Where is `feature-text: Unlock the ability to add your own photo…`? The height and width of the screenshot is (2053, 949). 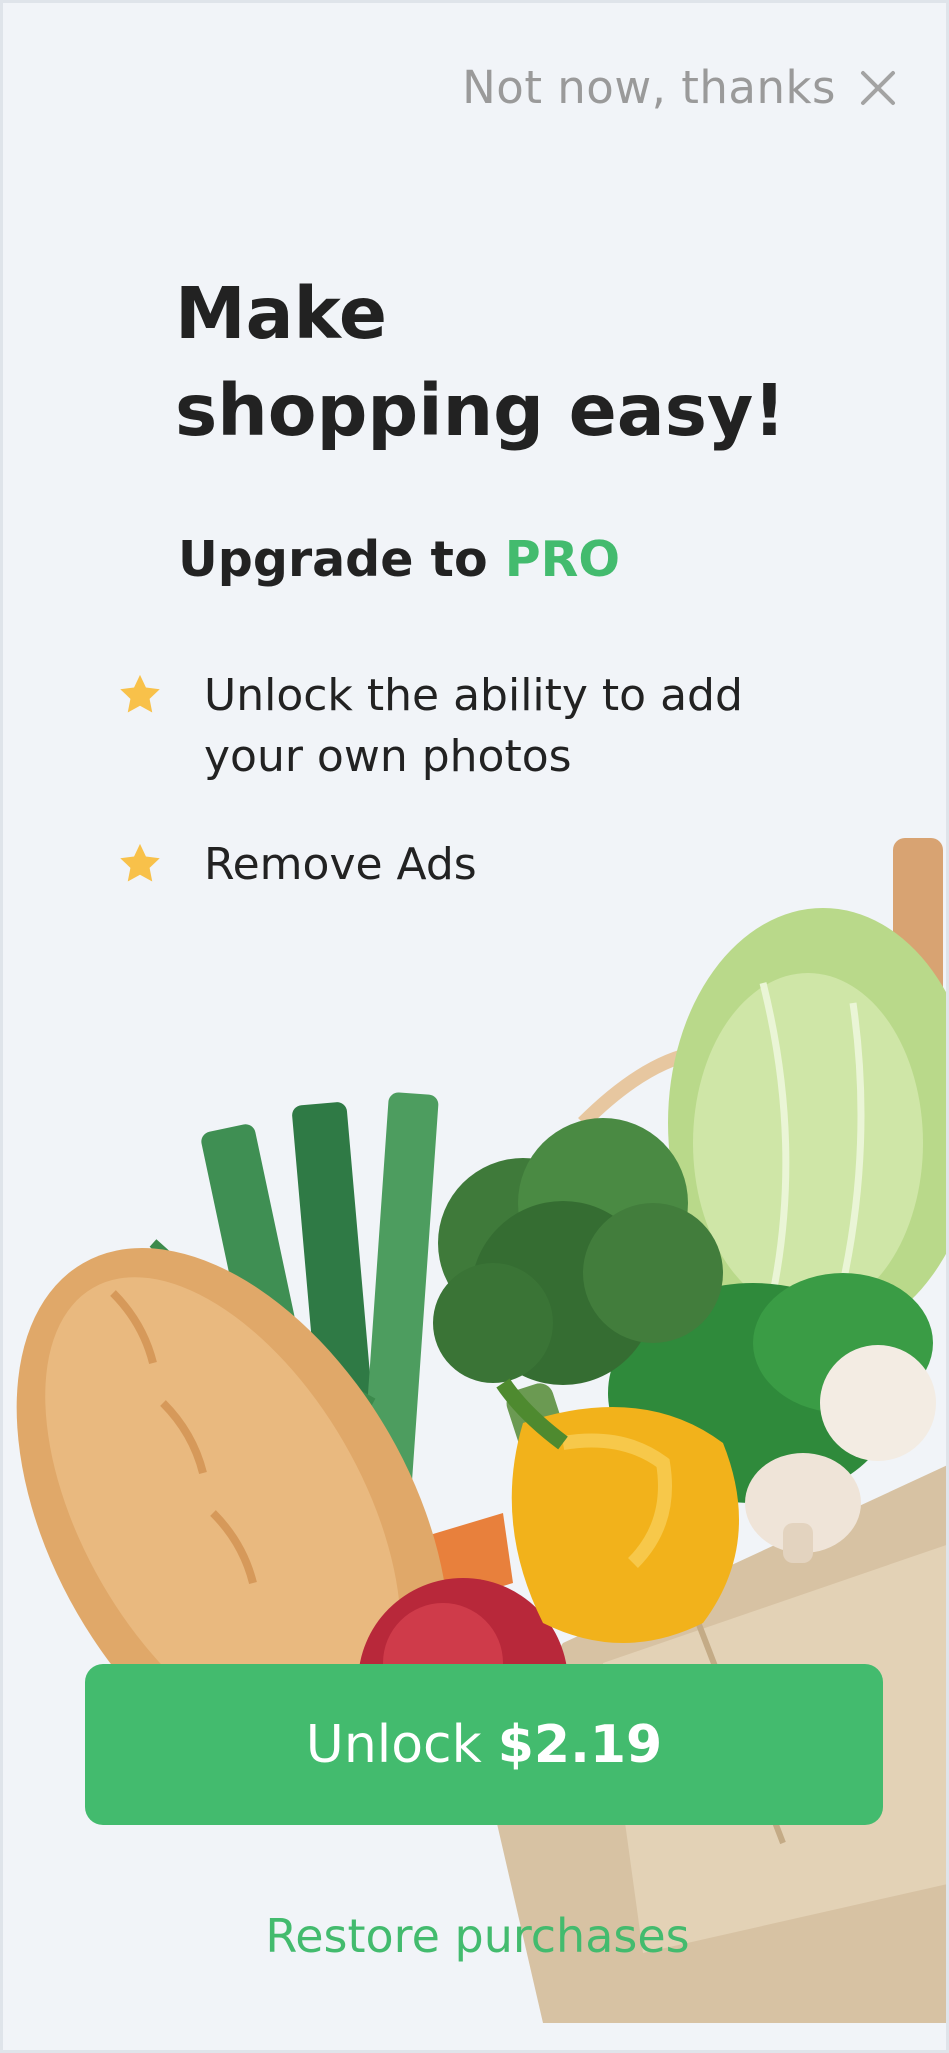 feature-text: Unlock the ability to add your own photo… is located at coordinates (473, 726).